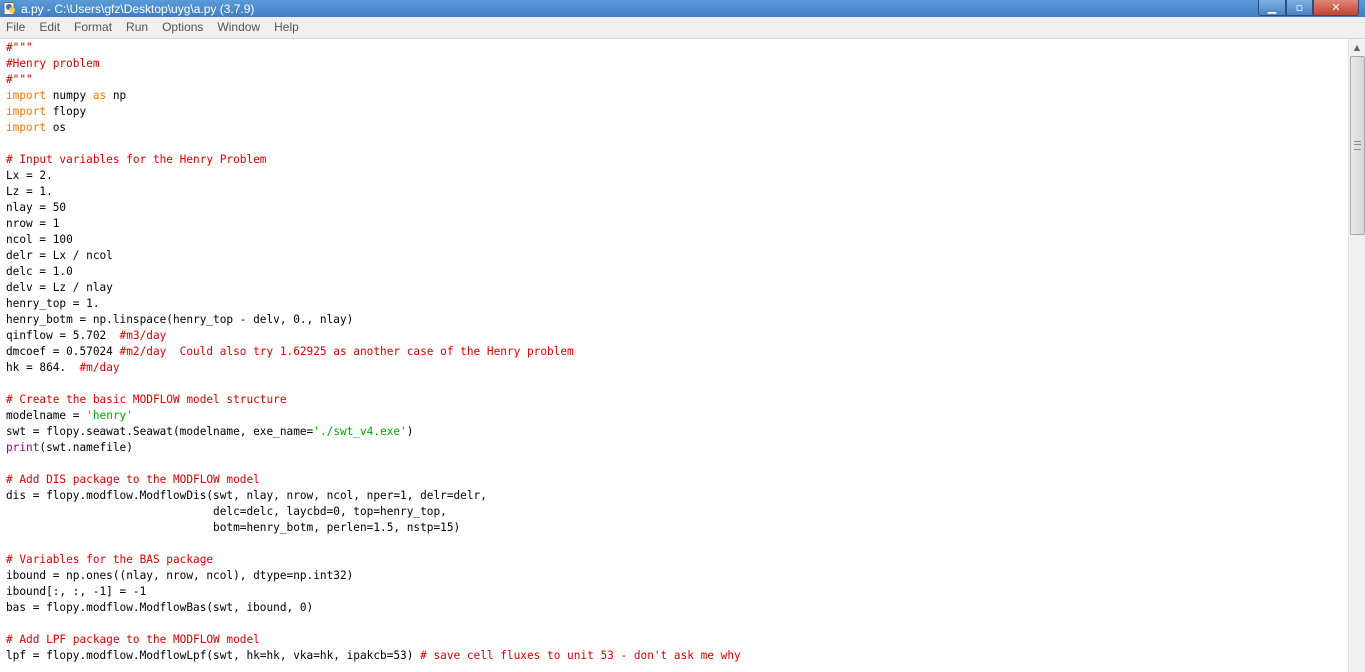 The width and height of the screenshot is (1365, 672). I want to click on close-icon: ✕, so click(1336, 7).